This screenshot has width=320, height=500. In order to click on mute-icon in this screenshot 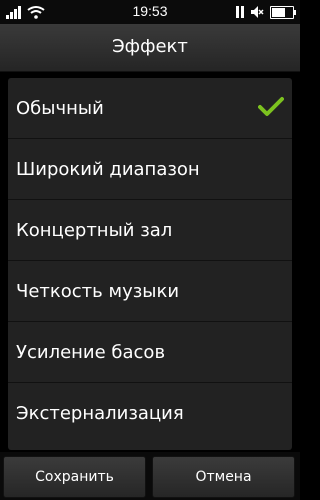, I will do `click(257, 12)`.